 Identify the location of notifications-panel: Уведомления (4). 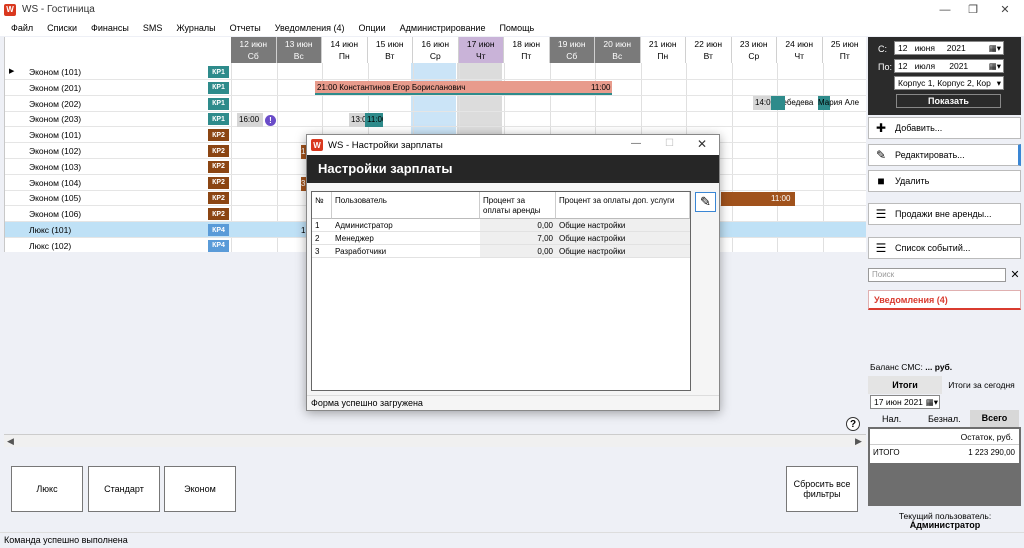
(944, 300).